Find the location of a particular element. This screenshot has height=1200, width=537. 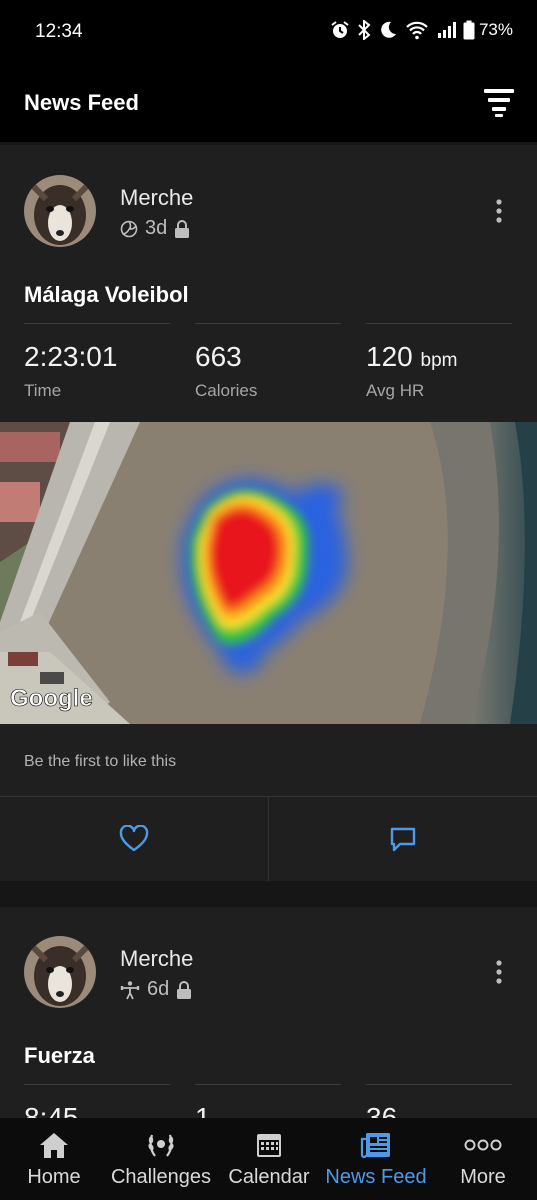

stat-first: 8:45 is located at coordinates (97, 1101).